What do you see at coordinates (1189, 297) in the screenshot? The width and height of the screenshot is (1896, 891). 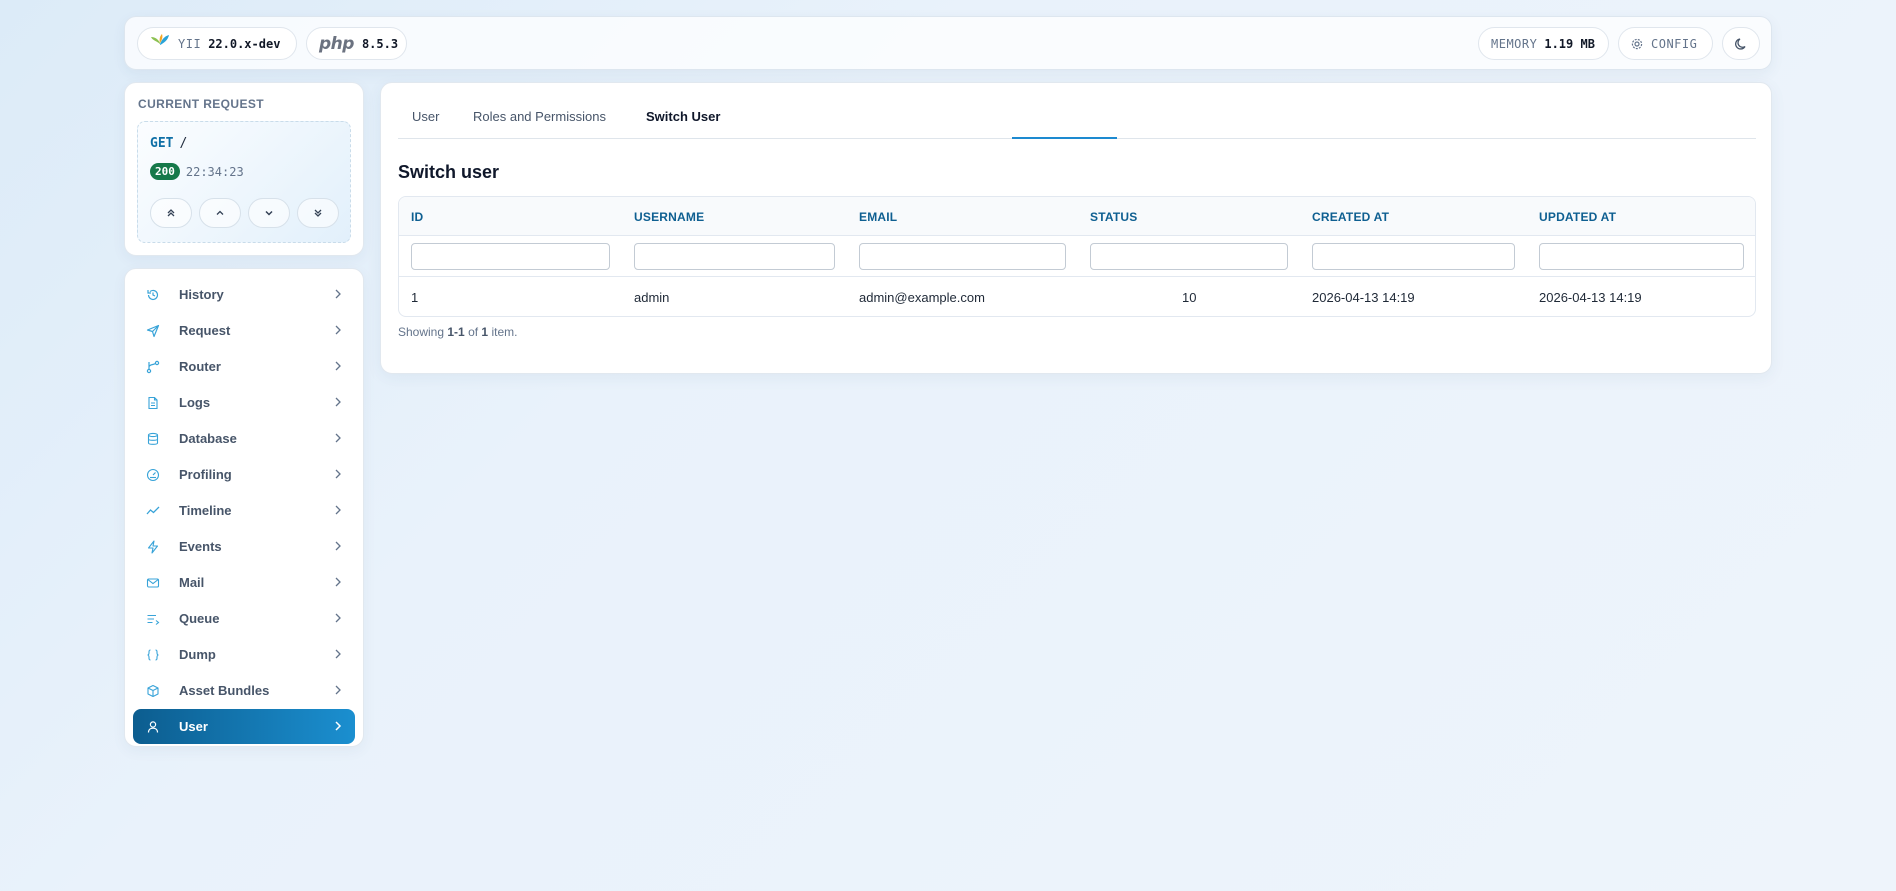 I see `cell-status: 10` at bounding box center [1189, 297].